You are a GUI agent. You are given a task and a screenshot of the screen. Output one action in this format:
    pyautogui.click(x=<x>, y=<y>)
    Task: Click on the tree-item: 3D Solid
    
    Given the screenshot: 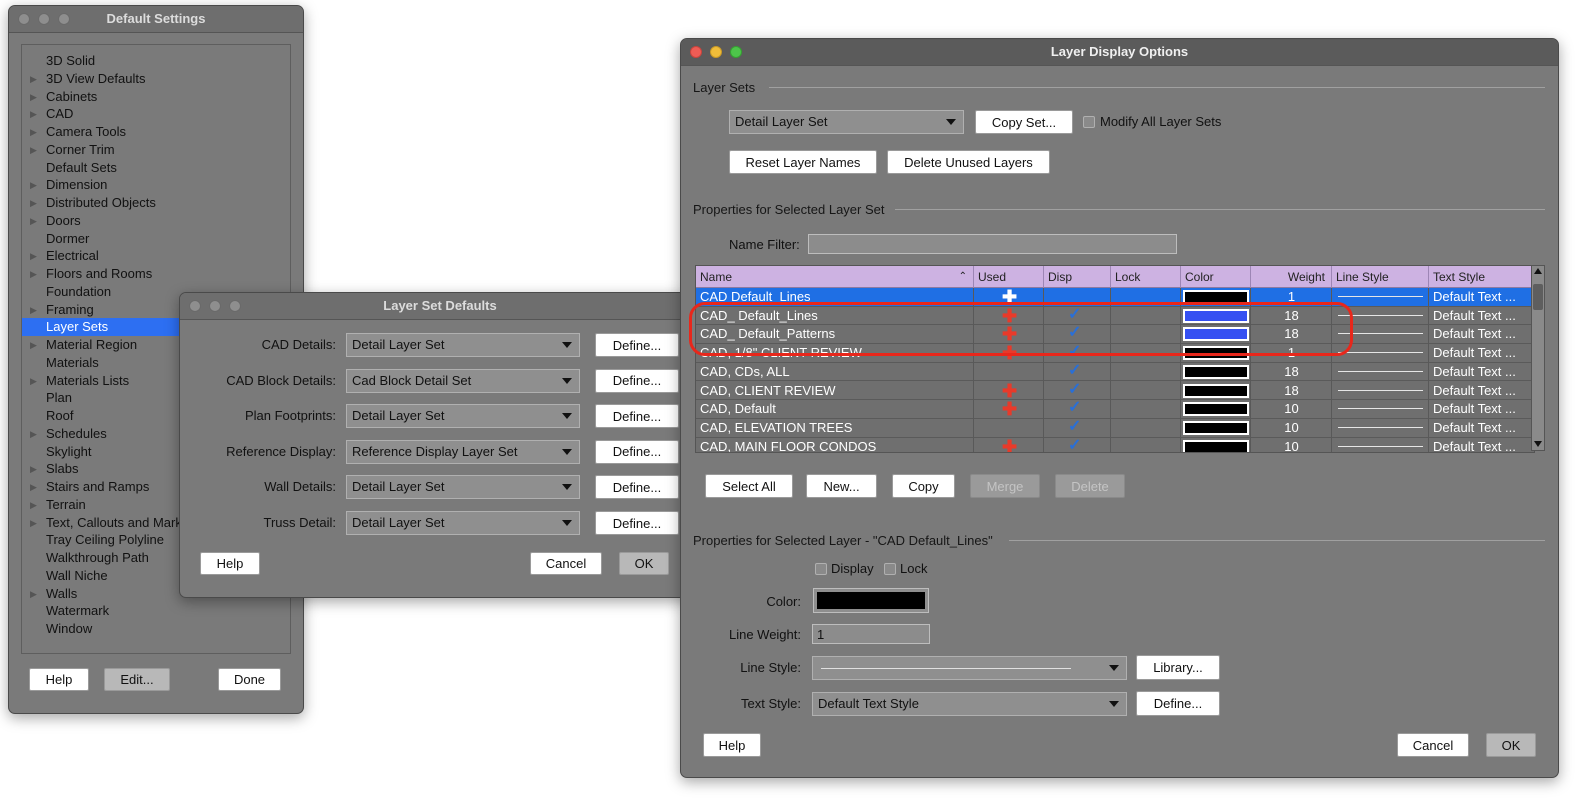 What is the action you would take?
    pyautogui.click(x=156, y=61)
    